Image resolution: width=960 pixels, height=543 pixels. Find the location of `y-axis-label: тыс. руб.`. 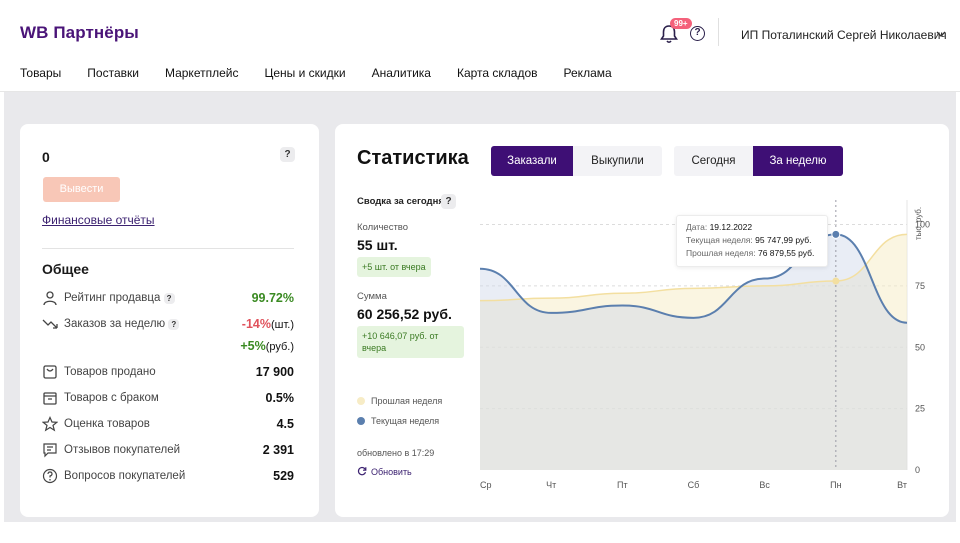

y-axis-label: тыс. руб. is located at coordinates (918, 223).